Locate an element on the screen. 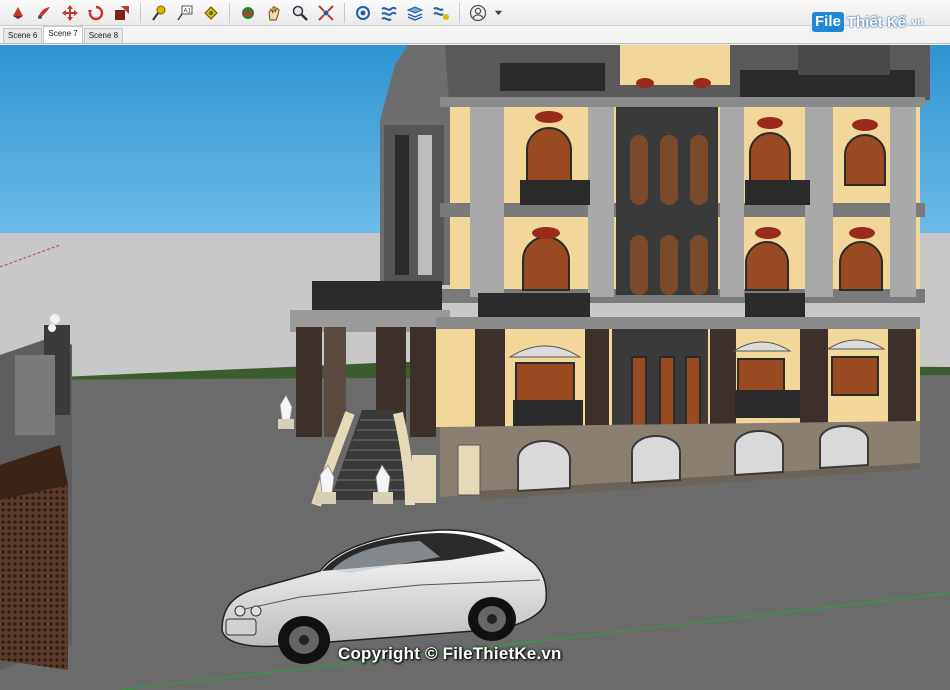 The image size is (950, 690). select-icon is located at coordinates (18, 13).